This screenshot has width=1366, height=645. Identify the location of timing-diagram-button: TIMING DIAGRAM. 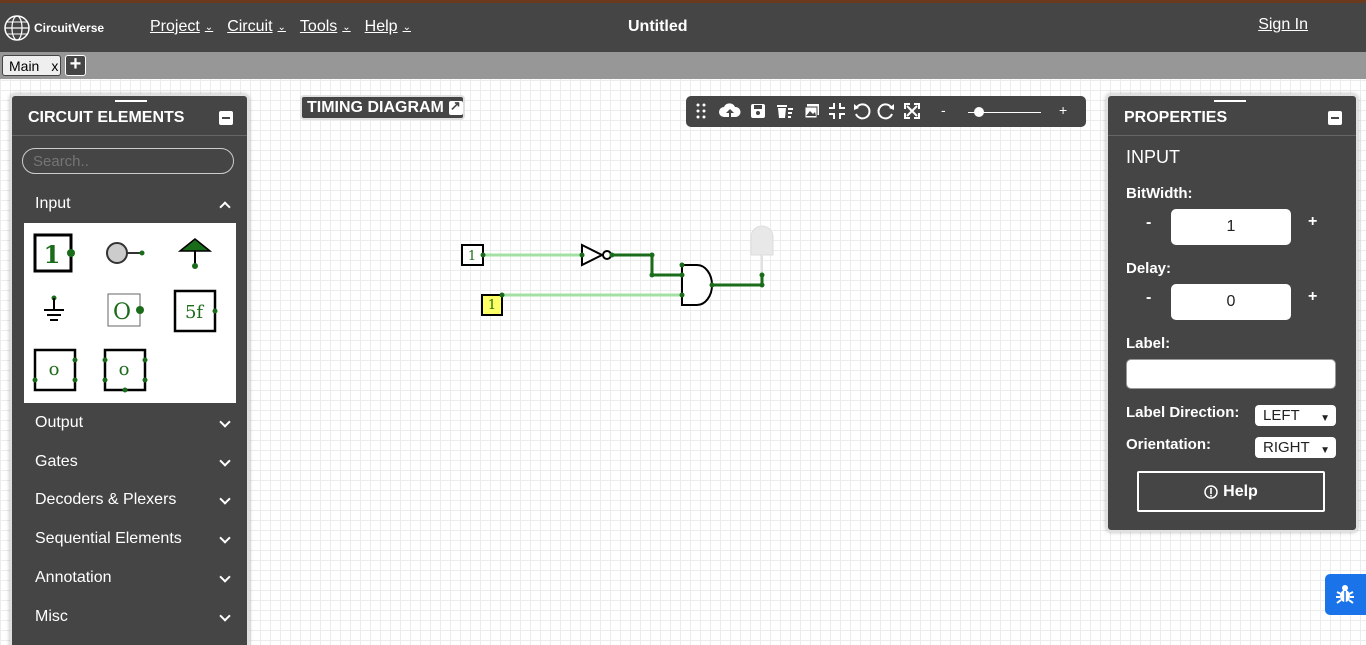
(382, 107).